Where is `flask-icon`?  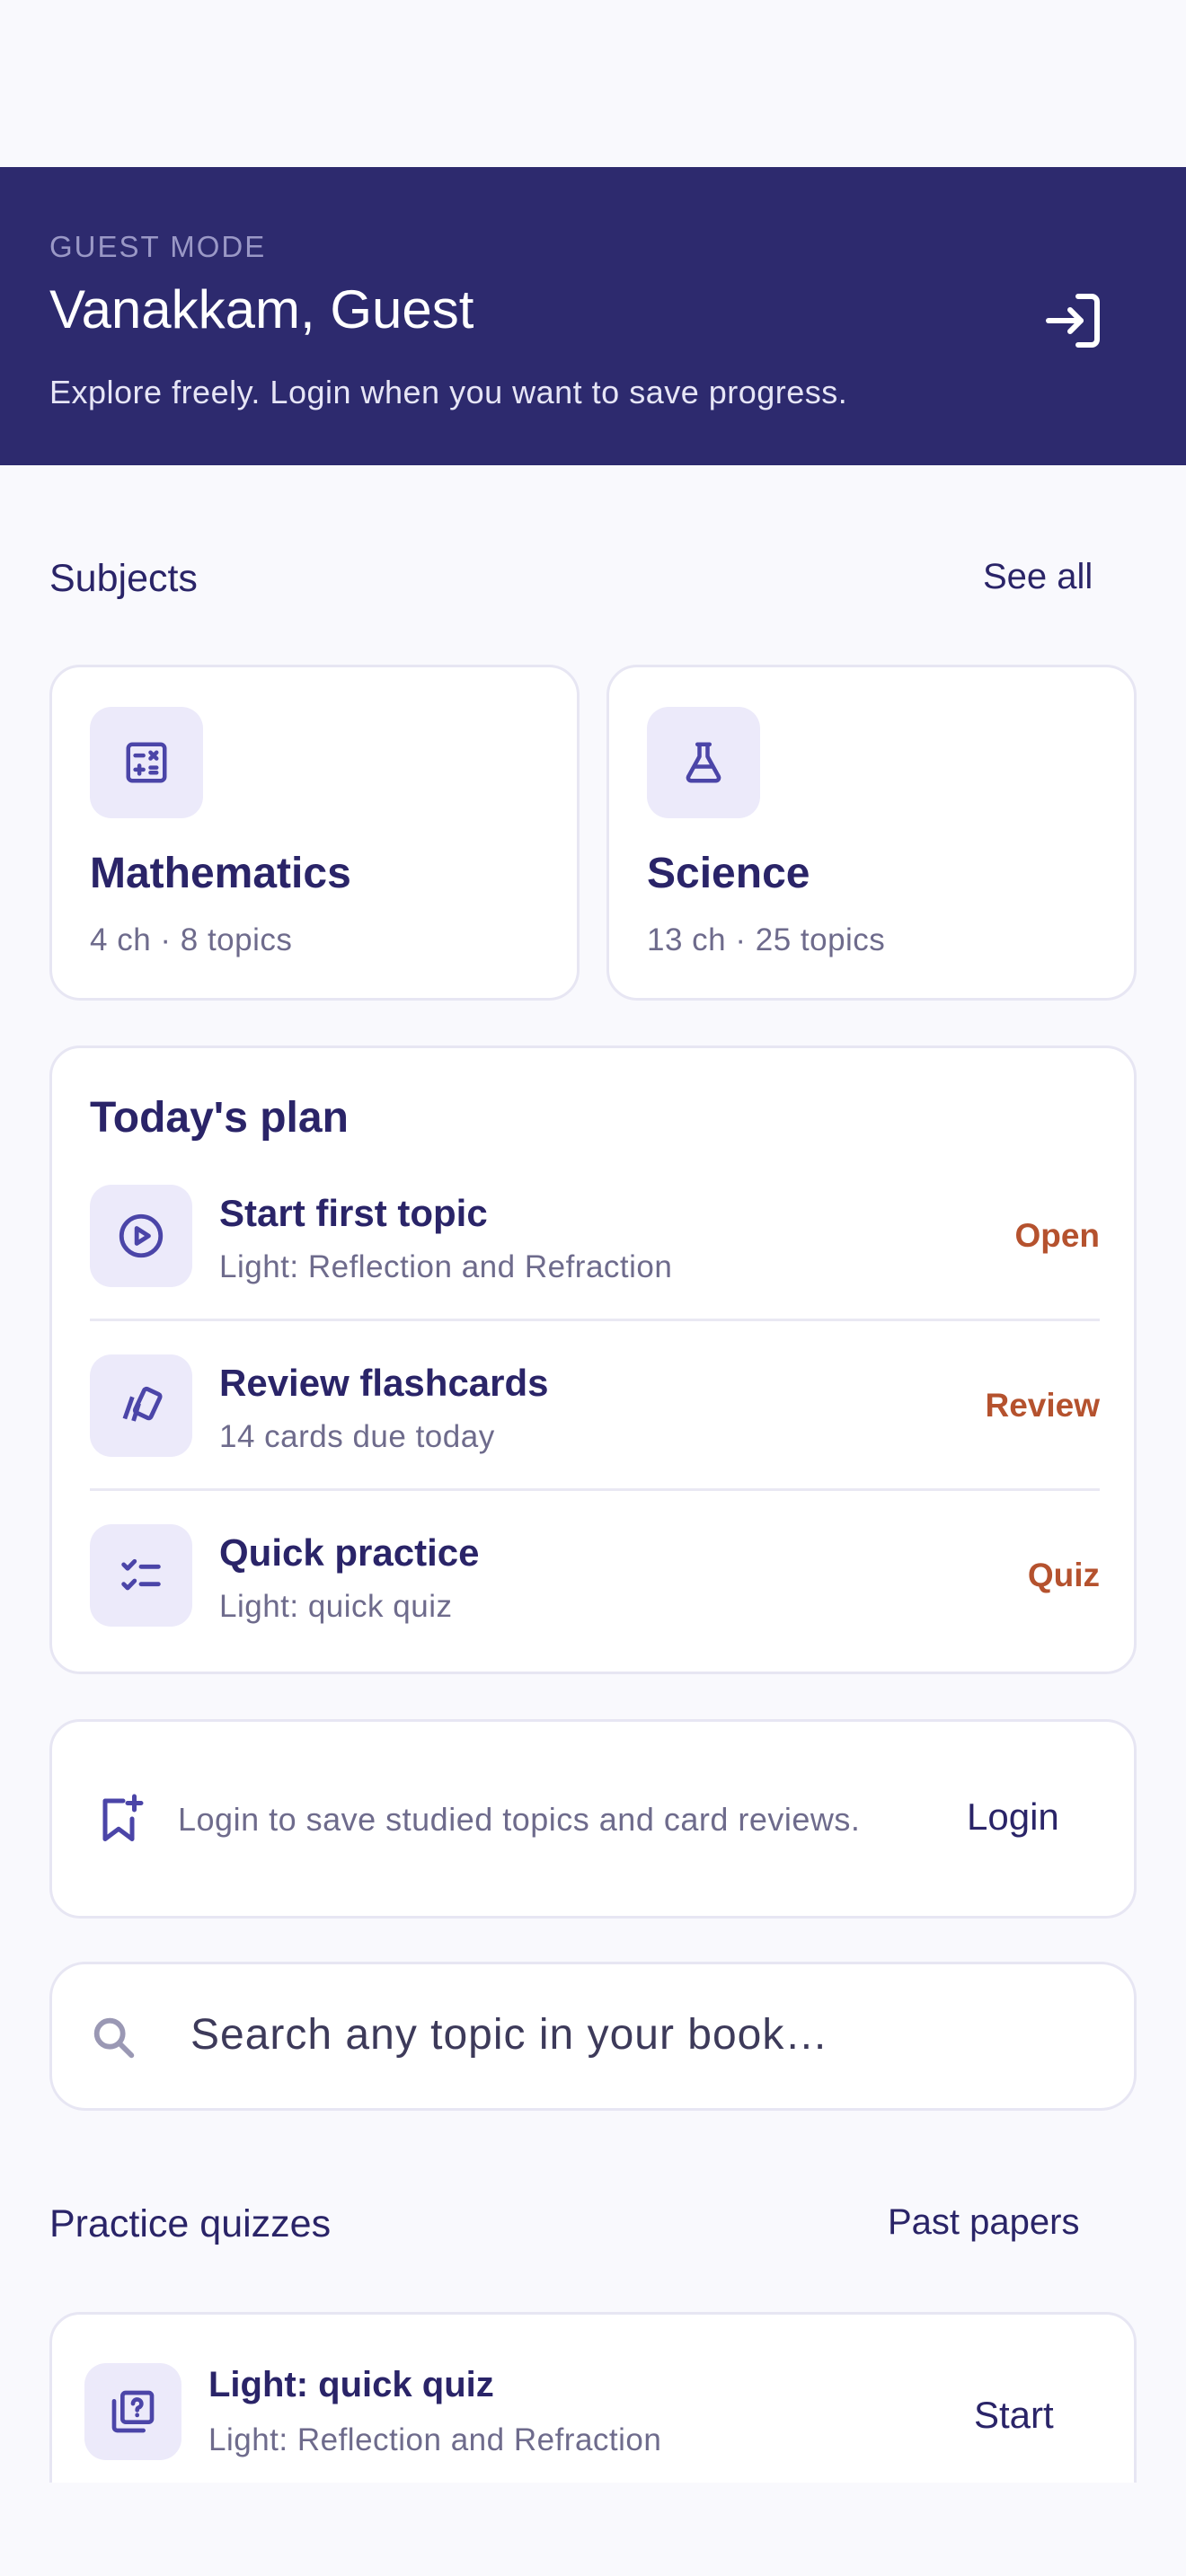 flask-icon is located at coordinates (703, 762).